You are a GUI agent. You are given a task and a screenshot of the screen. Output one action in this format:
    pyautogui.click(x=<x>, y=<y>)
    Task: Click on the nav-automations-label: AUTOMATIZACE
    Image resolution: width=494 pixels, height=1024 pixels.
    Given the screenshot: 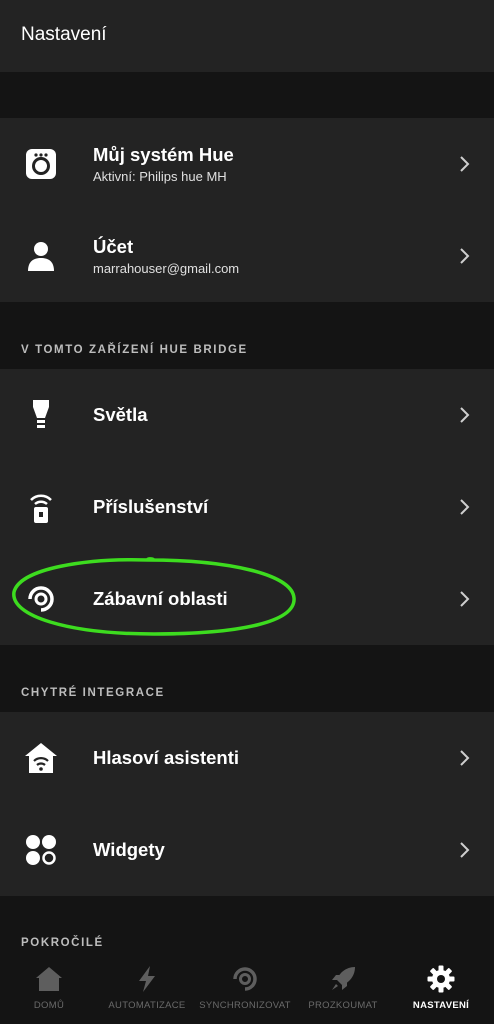 What is the action you would take?
    pyautogui.click(x=147, y=1005)
    